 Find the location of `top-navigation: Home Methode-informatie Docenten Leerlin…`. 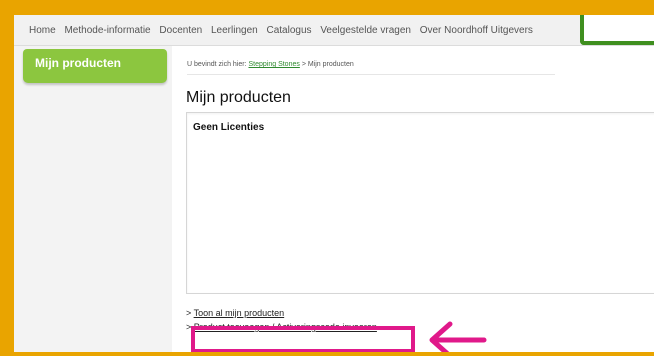

top-navigation: Home Methode-informatie Docenten Leerlin… is located at coordinates (334, 30).